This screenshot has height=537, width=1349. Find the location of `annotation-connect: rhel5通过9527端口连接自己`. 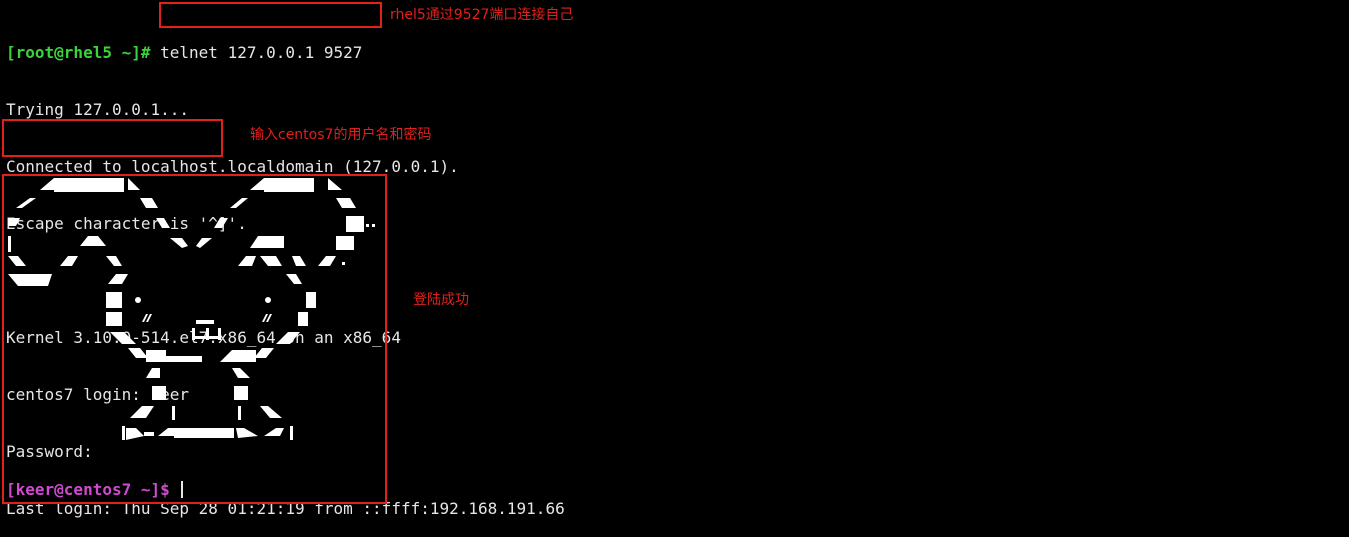

annotation-connect: rhel5通过9527端口连接自己 is located at coordinates (482, 15).